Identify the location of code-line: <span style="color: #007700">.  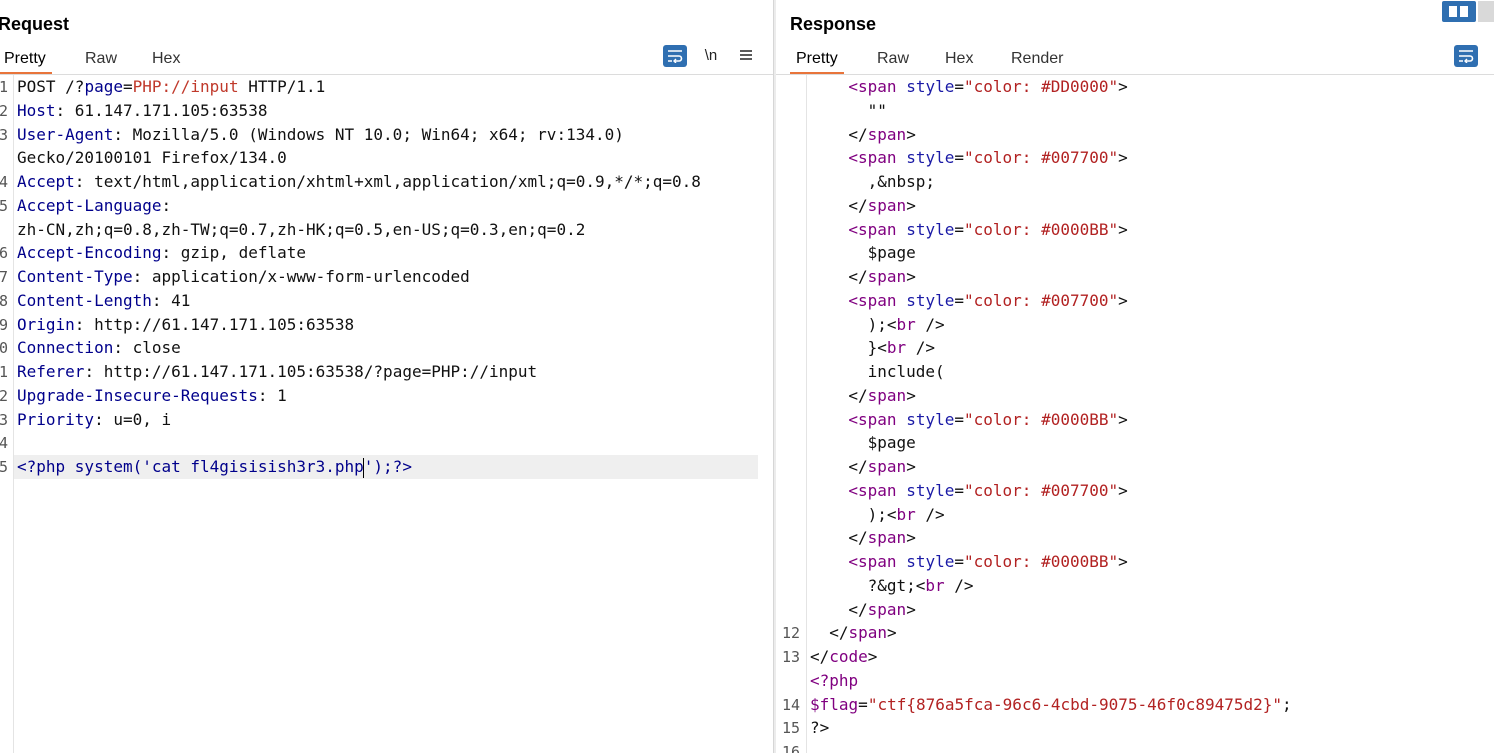
(1135, 301).